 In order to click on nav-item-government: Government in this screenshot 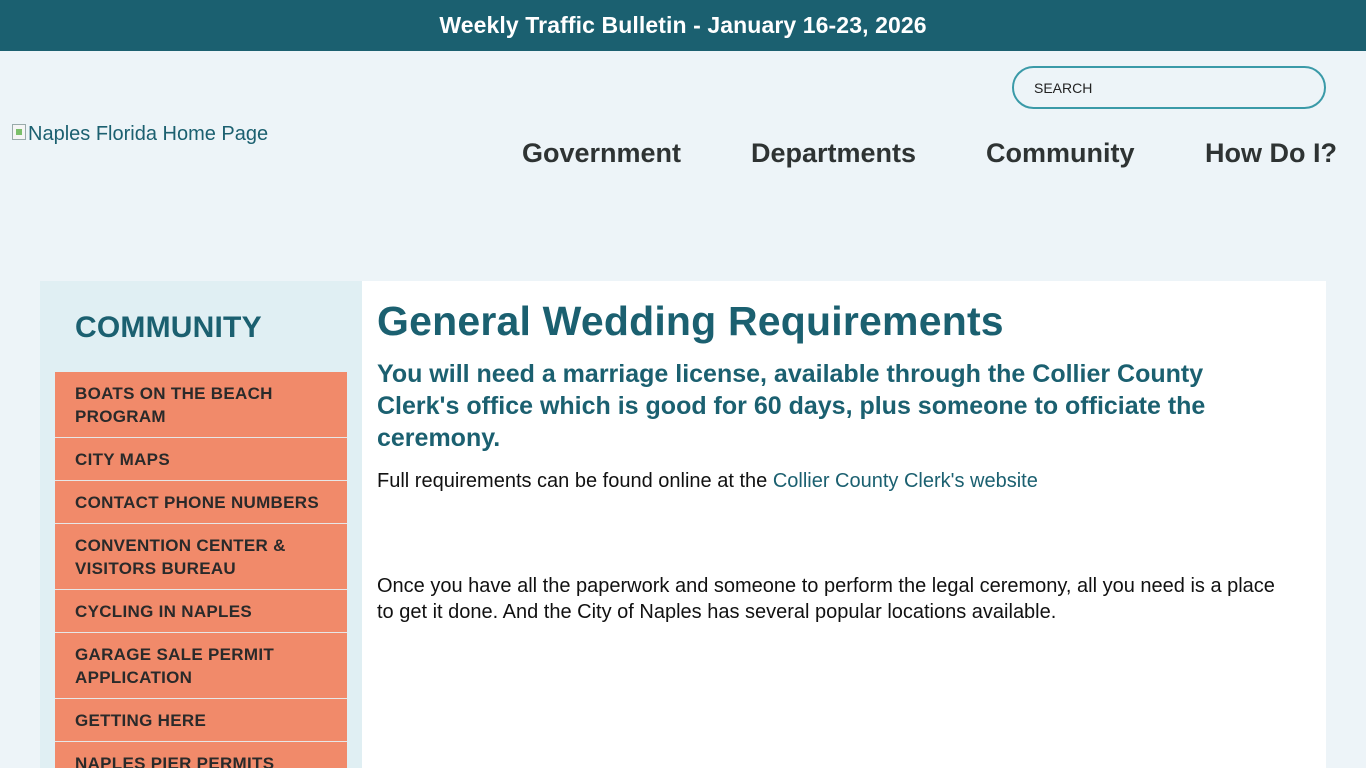, I will do `click(601, 153)`.